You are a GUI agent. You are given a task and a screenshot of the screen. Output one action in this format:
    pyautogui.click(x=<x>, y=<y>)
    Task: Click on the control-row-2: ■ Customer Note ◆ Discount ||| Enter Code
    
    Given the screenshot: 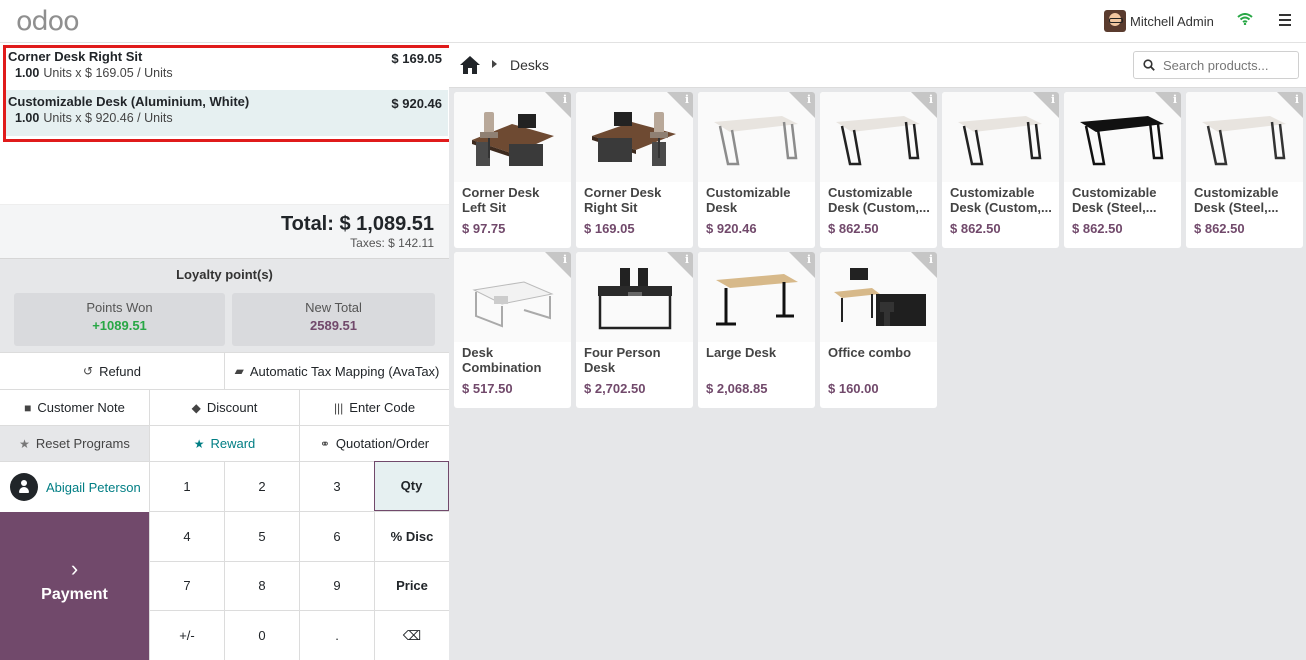 What is the action you would take?
    pyautogui.click(x=224, y=407)
    